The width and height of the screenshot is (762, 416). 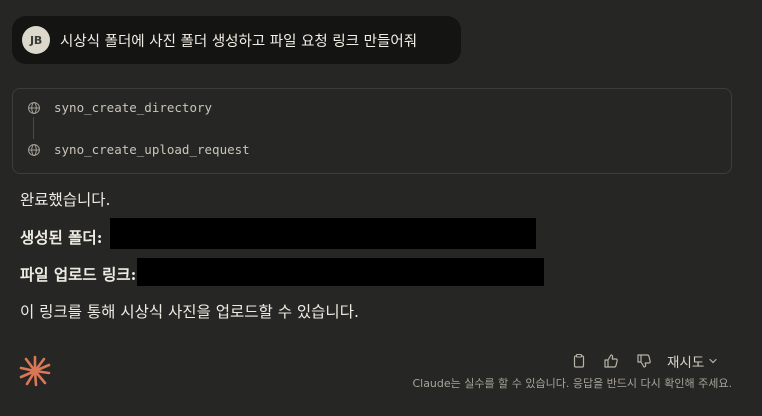 I want to click on response-note: 이 링크를 통해 시상식 사진을 업로드할 수 있습니다., so click(x=189, y=312).